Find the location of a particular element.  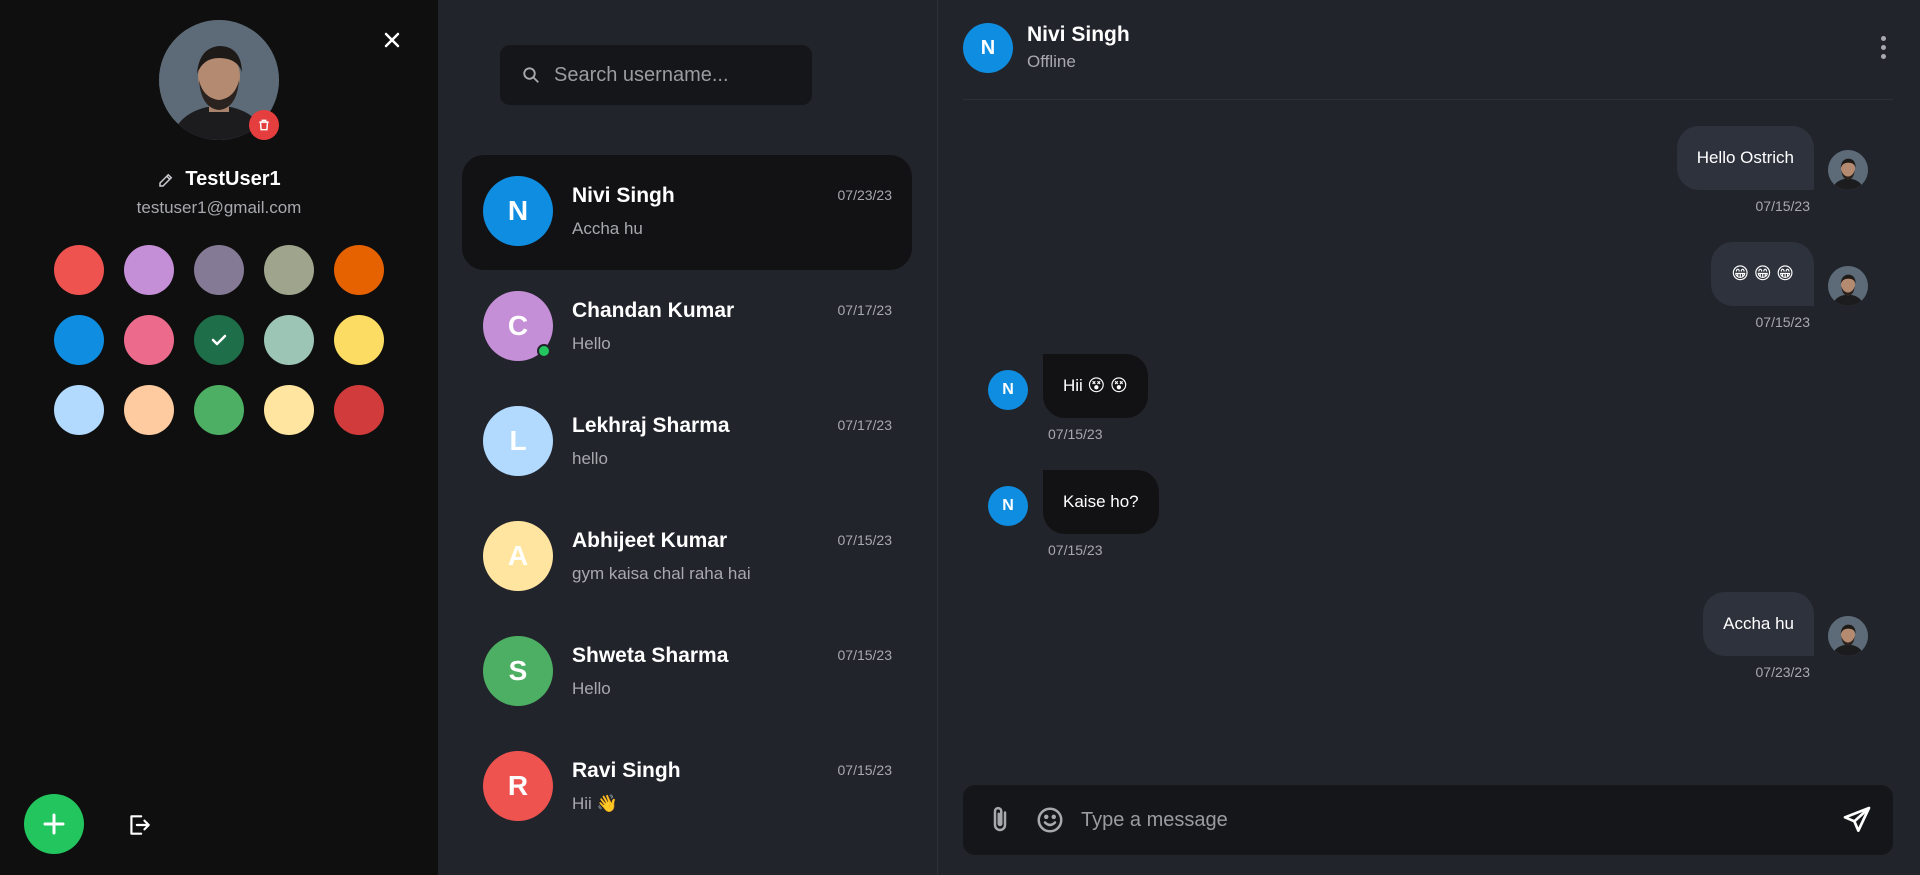

contact-item: L Lekhraj Sharma hello 07/17/23 is located at coordinates (687, 442).